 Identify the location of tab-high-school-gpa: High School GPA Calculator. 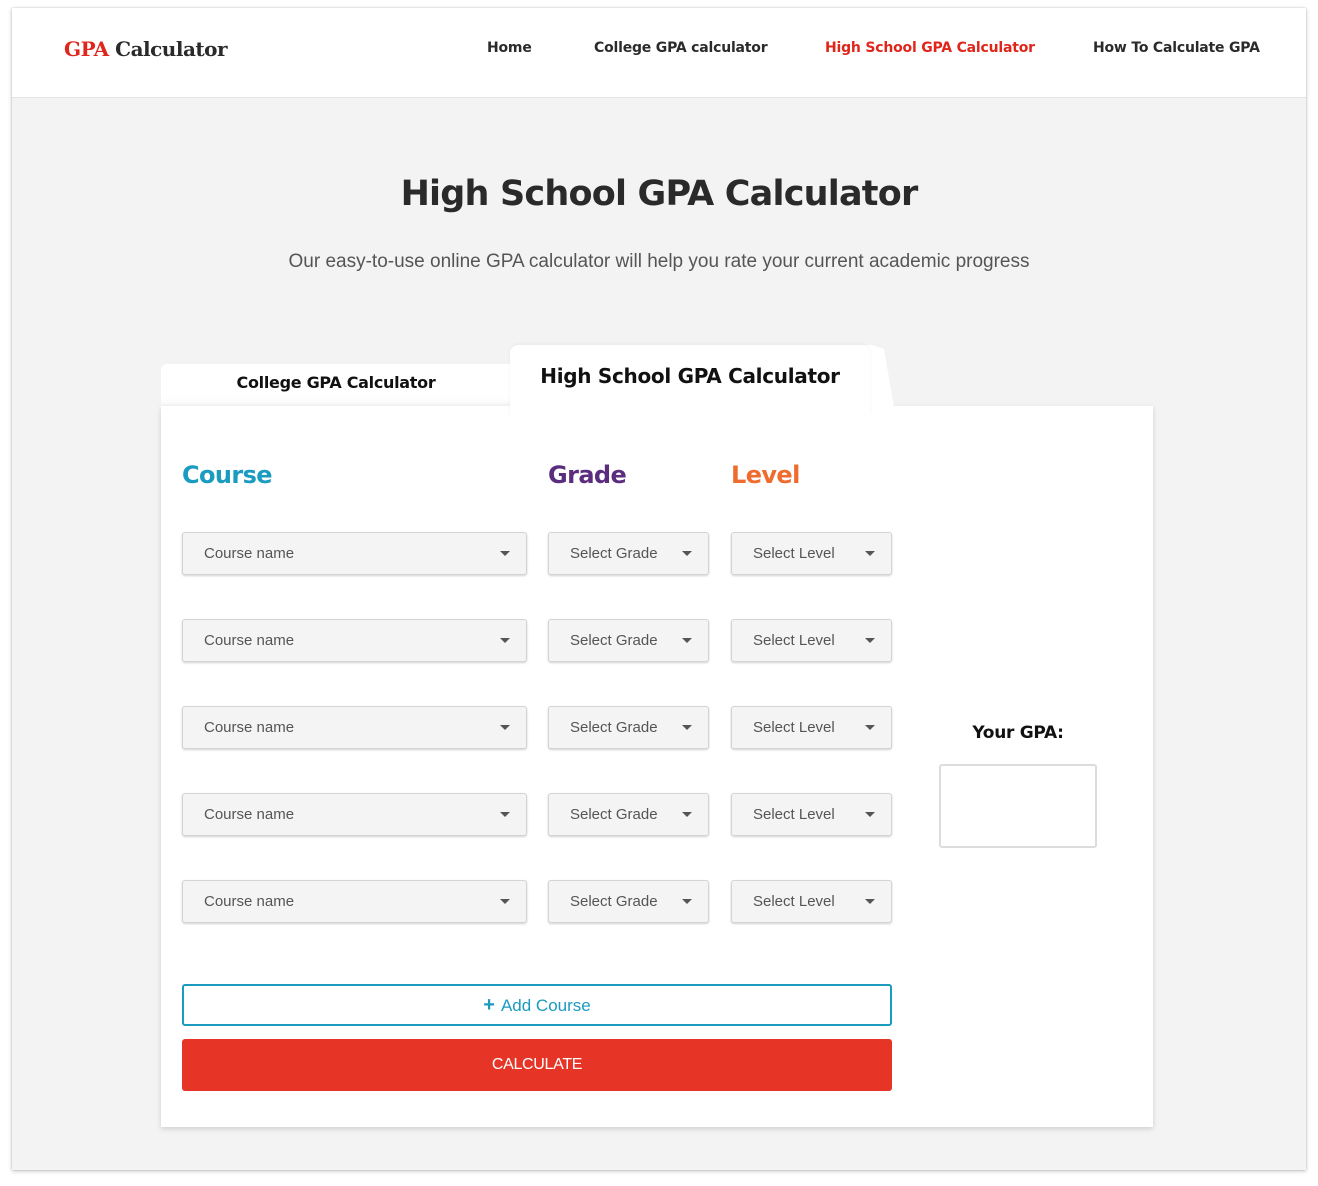
(690, 380).